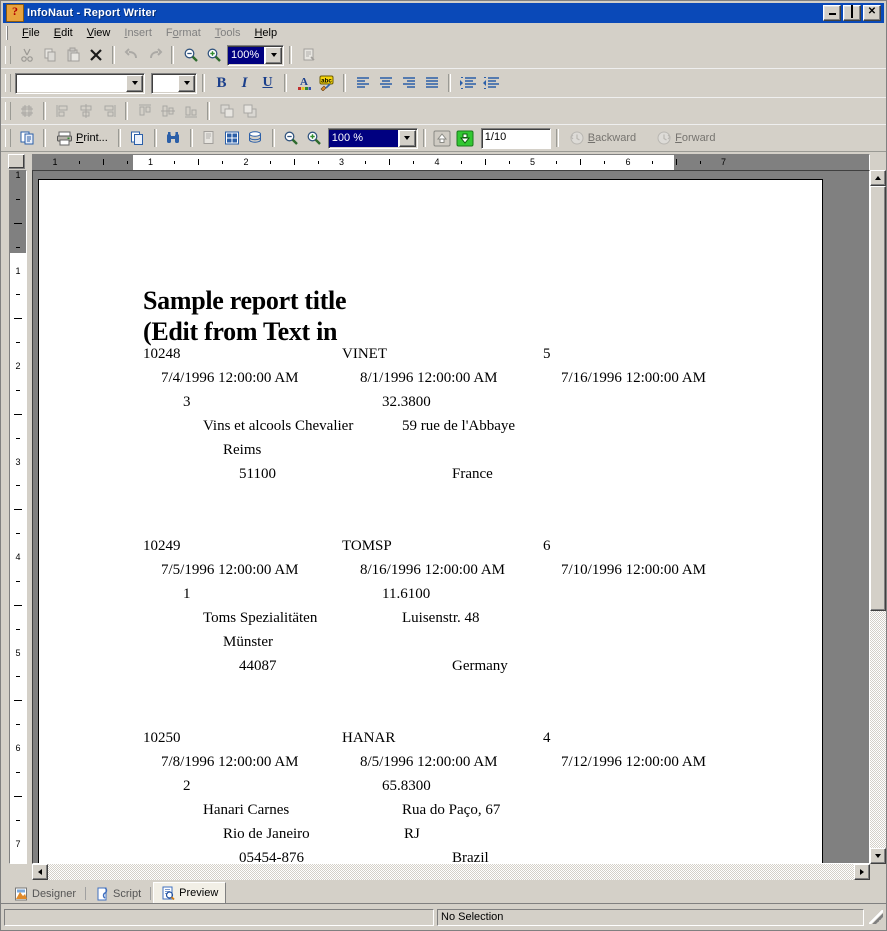 Image resolution: width=887 pixels, height=931 pixels. I want to click on toolbar-standard-grip, so click(8, 55).